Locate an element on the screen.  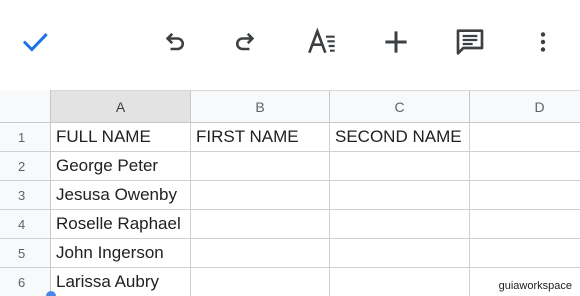
cell-b5 is located at coordinates (260, 253).